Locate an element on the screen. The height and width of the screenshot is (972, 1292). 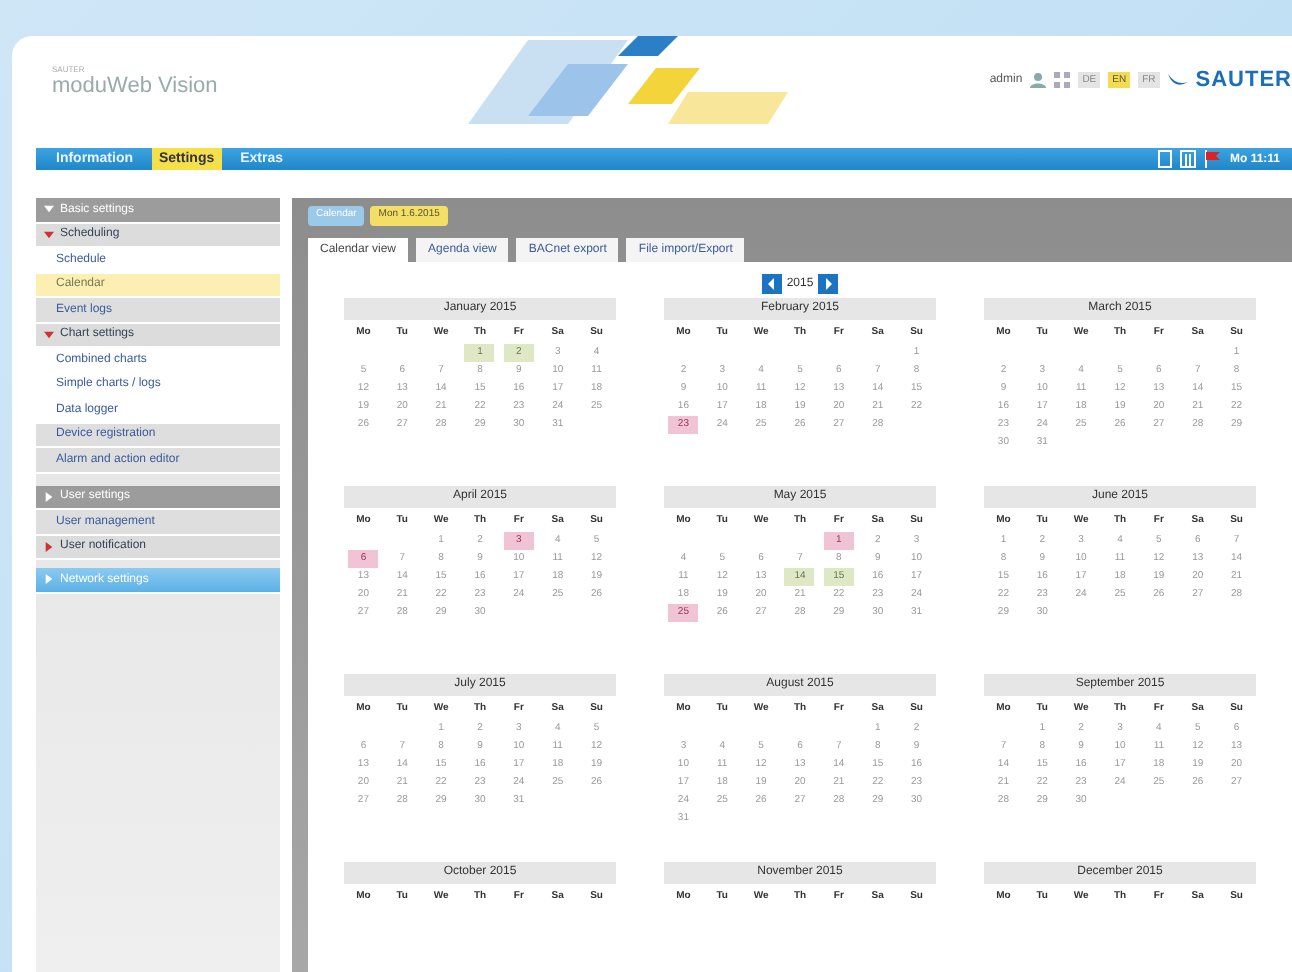
document-icon is located at coordinates (1164, 159).